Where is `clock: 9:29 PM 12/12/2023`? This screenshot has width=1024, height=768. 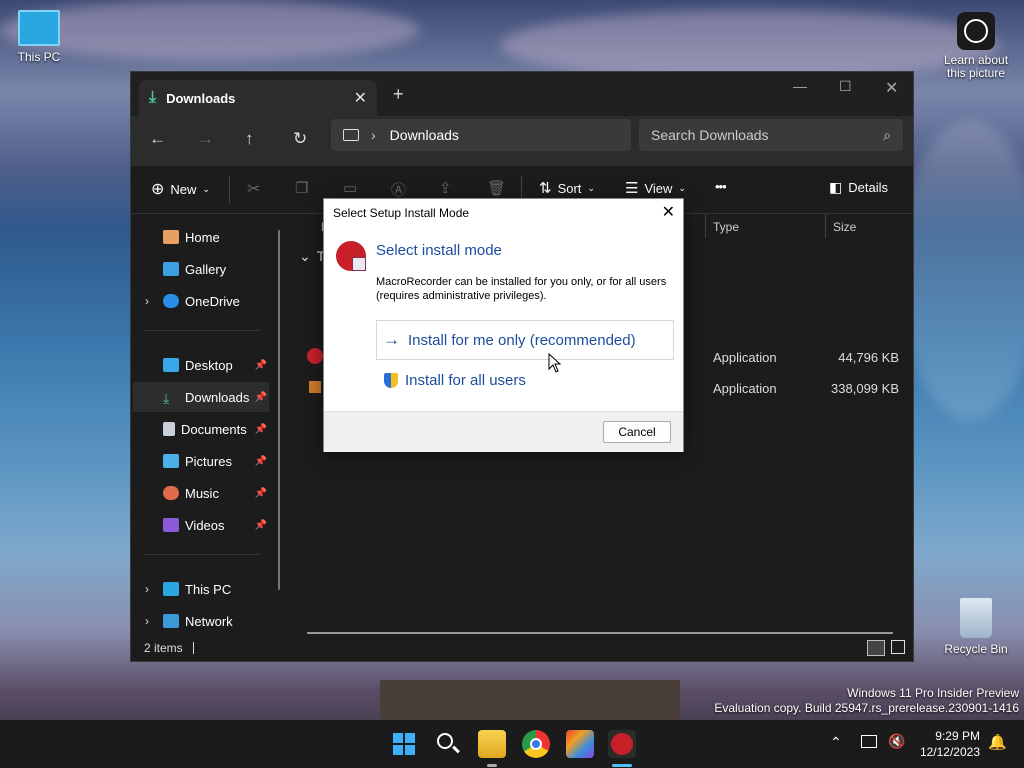 clock: 9:29 PM 12/12/2023 is located at coordinates (949, 744).